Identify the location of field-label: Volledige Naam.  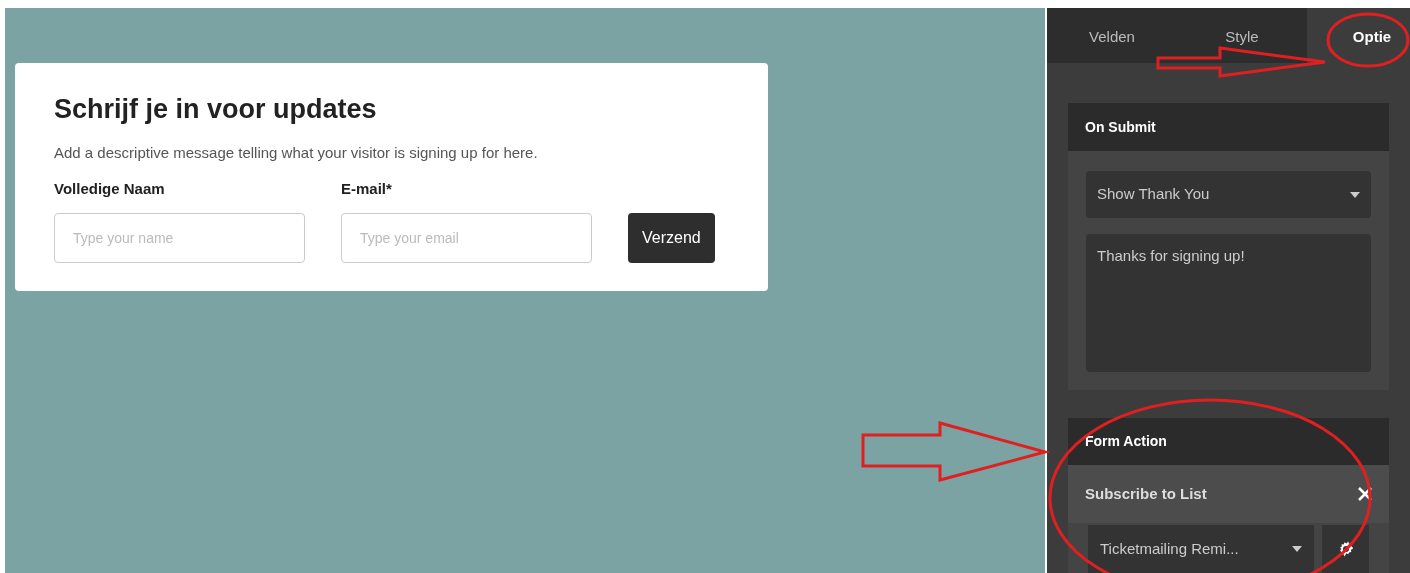
(110, 189).